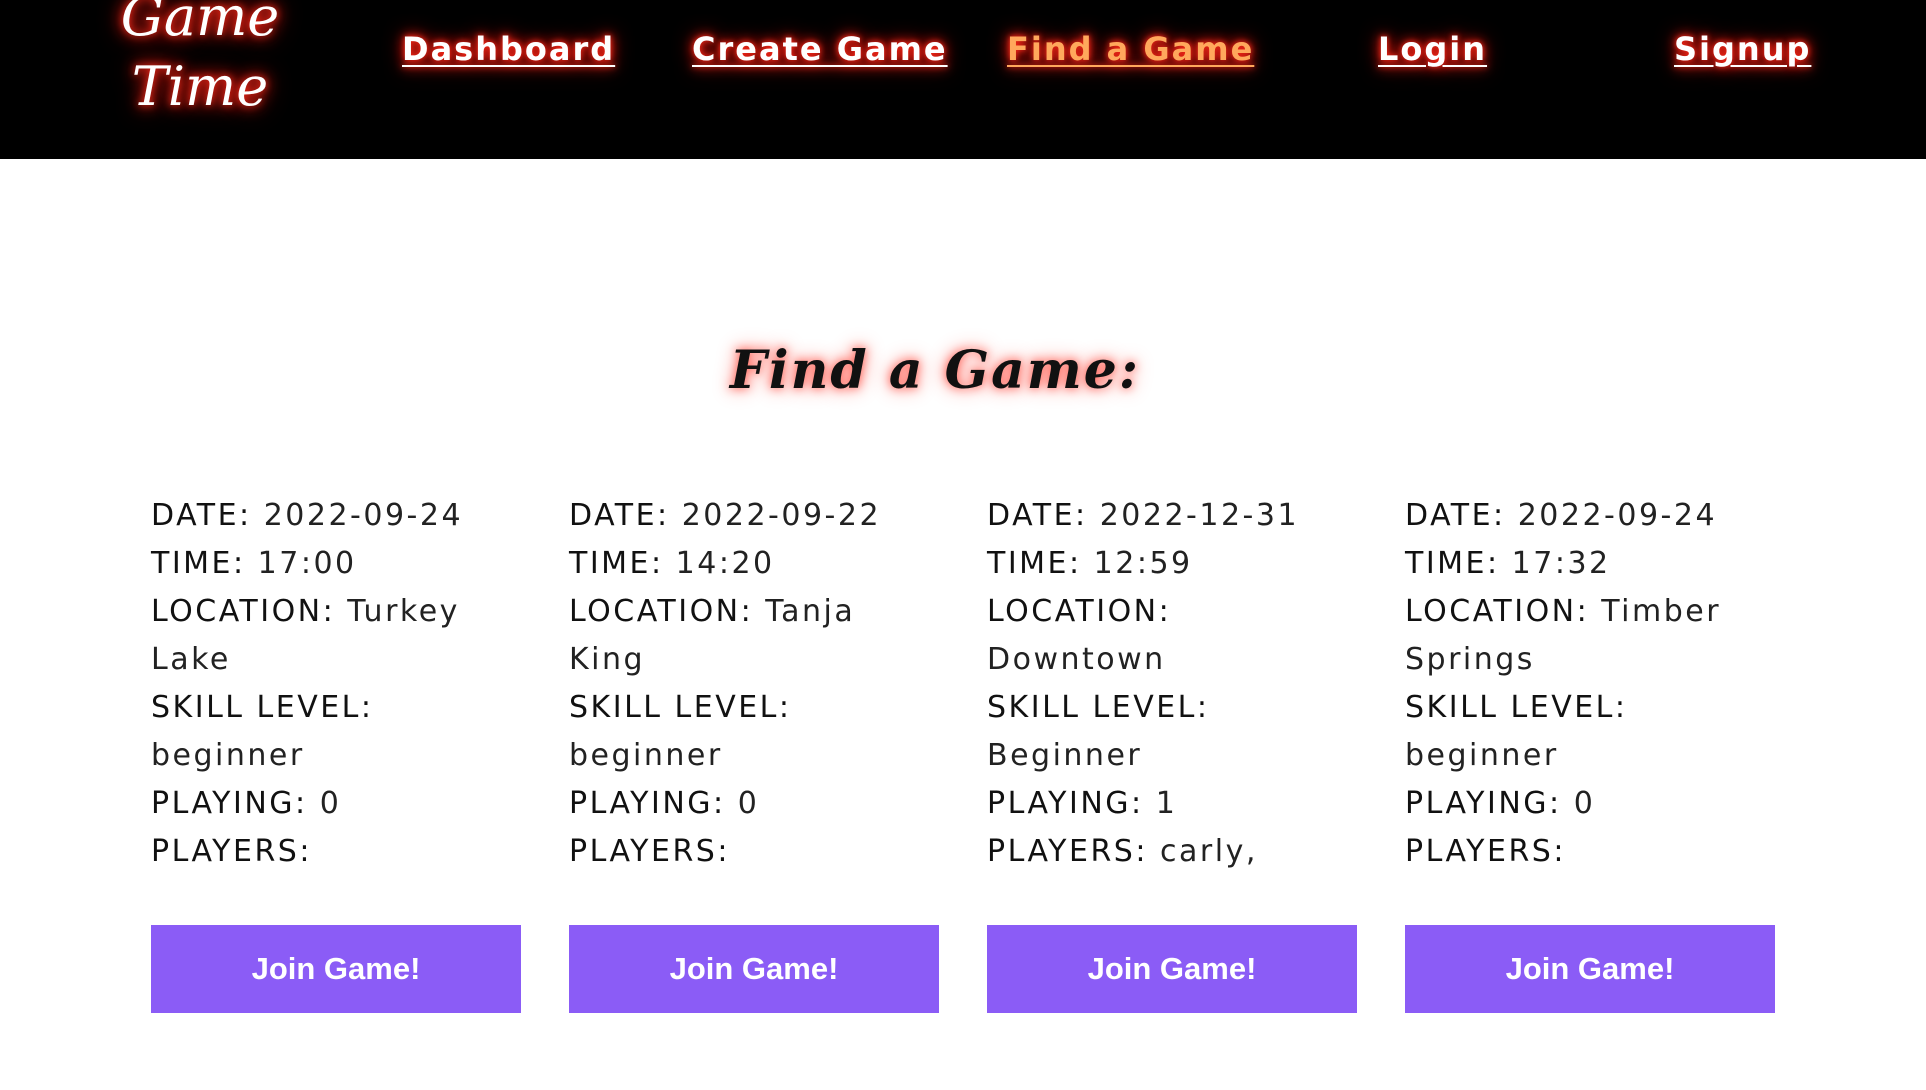 The image size is (1926, 1090). What do you see at coordinates (935, 370) in the screenshot?
I see `page-title: Find a Game:` at bounding box center [935, 370].